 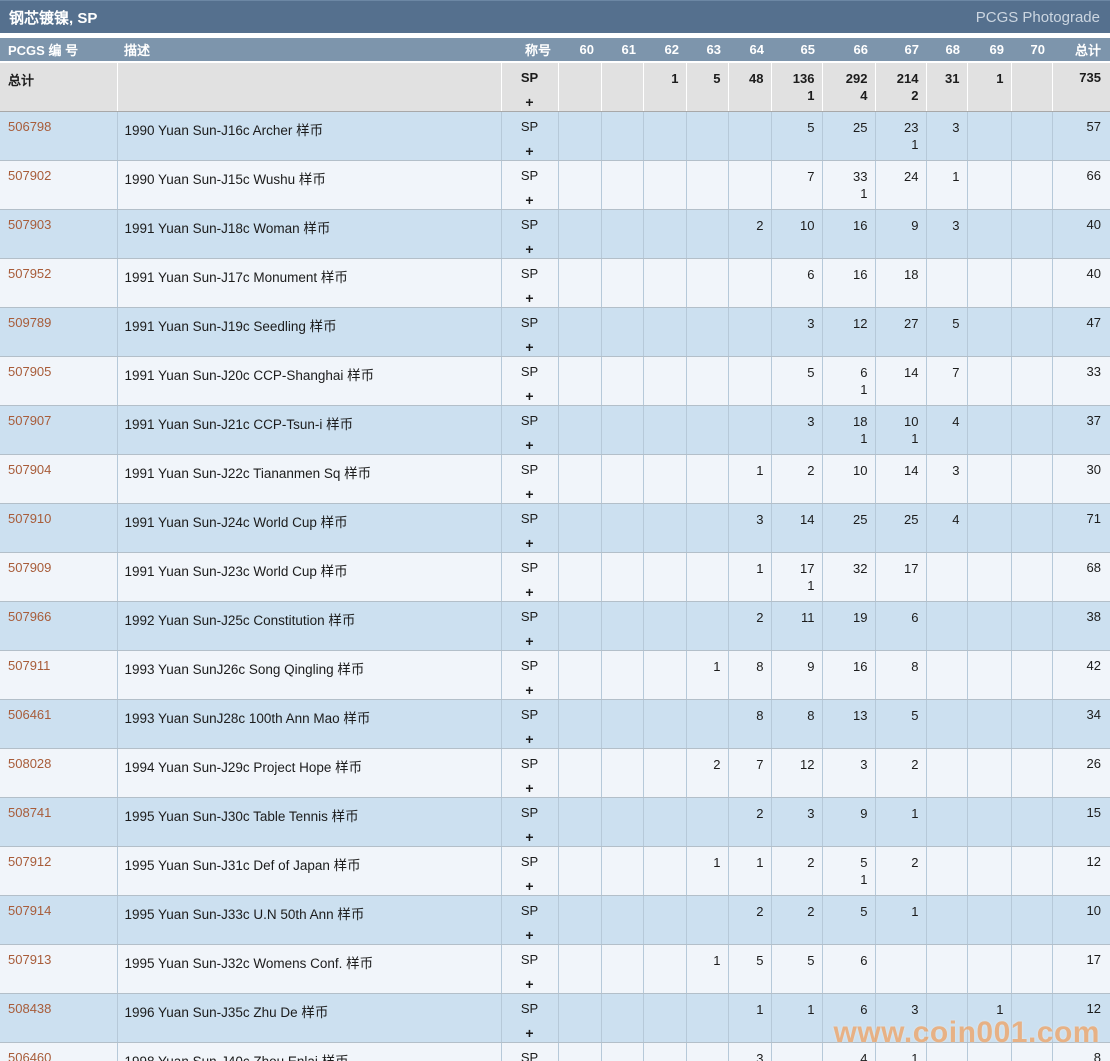 I want to click on description-cell: 1998 Yuan Sun-J40c Zhou Enlai 样币, so click(x=309, y=1051).